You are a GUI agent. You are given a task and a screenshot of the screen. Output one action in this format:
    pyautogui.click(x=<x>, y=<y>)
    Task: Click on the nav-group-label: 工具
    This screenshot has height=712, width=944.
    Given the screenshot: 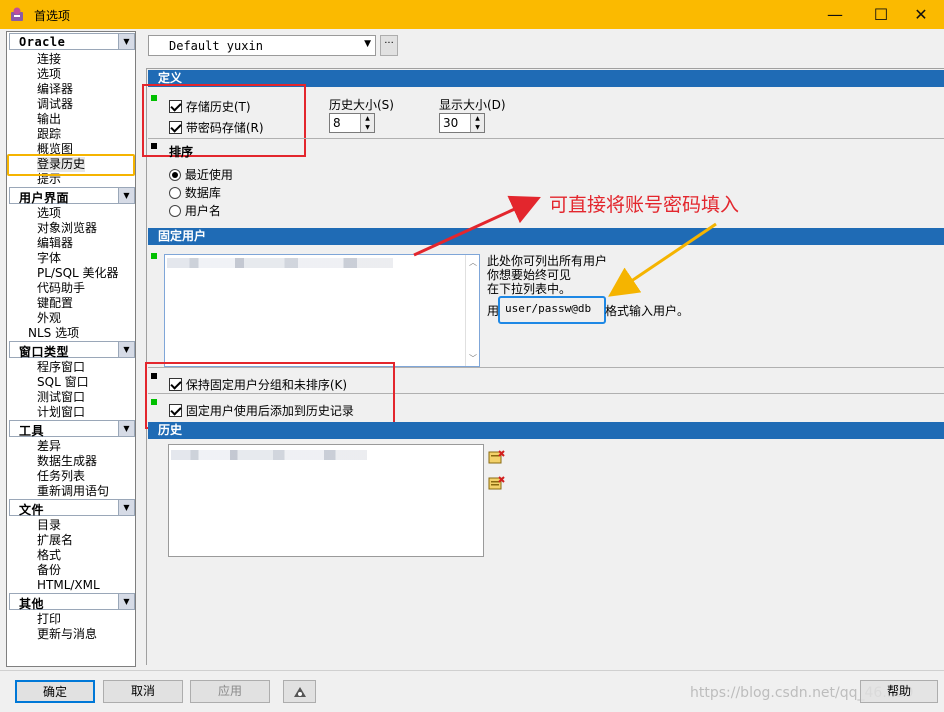 What is the action you would take?
    pyautogui.click(x=32, y=431)
    